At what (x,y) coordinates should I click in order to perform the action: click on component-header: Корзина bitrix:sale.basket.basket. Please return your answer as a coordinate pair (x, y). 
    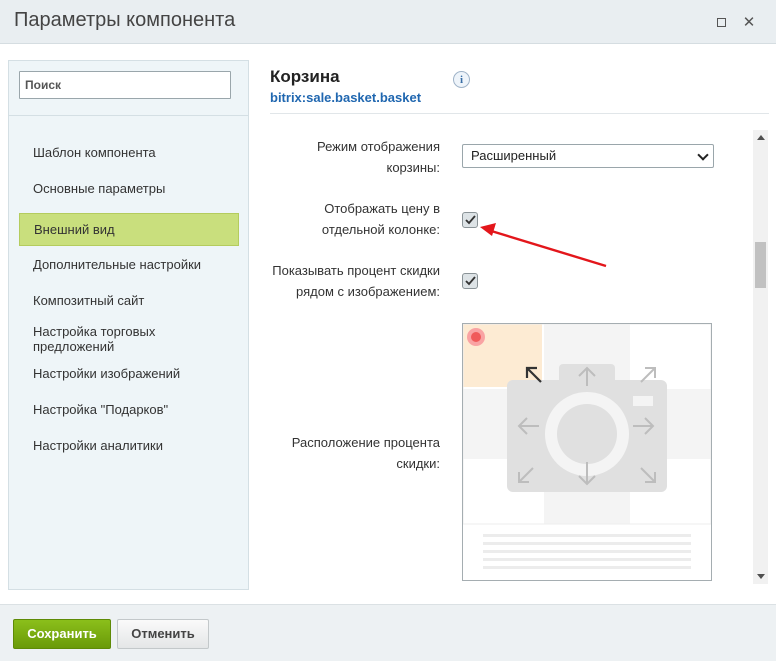
    Looking at the image, I should click on (345, 86).